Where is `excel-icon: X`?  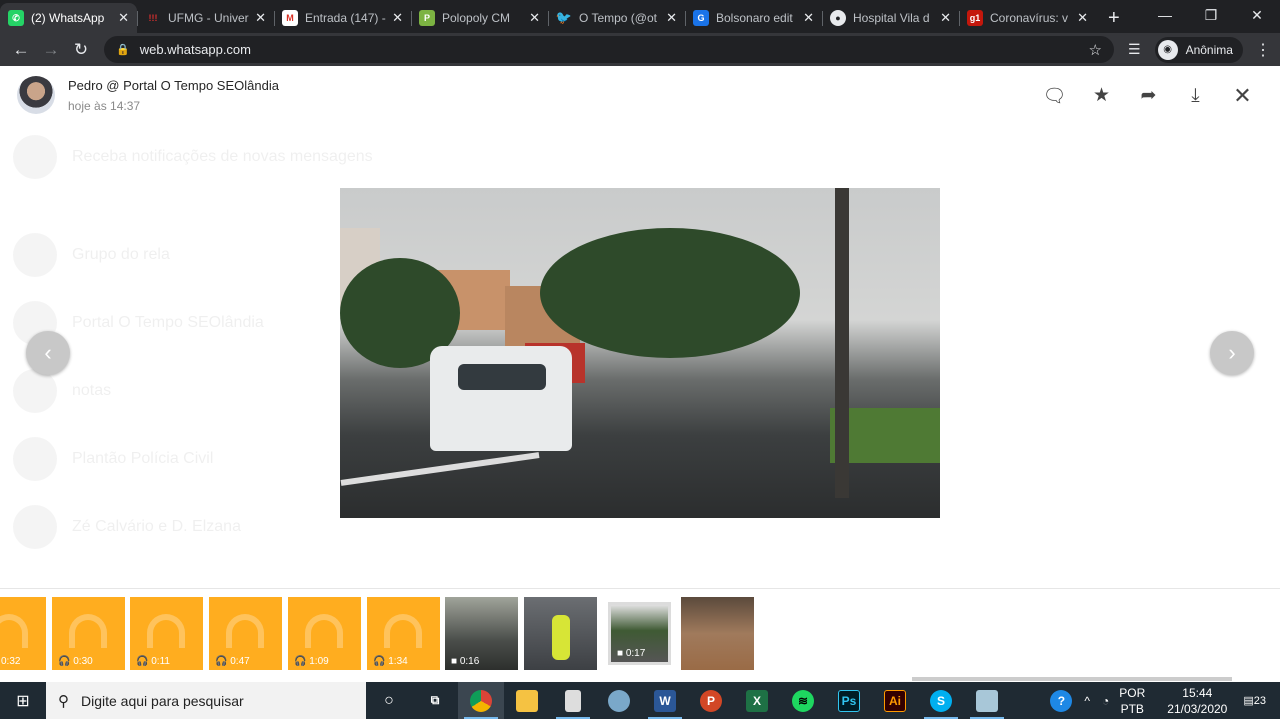 excel-icon: X is located at coordinates (757, 700).